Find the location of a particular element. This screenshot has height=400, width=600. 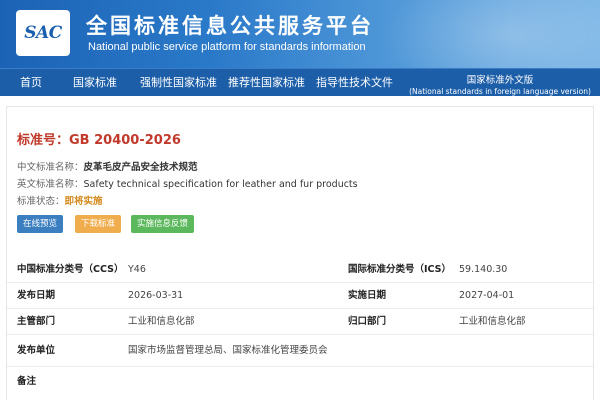

nav-item-national-standards: 国家标准 is located at coordinates (95, 83).